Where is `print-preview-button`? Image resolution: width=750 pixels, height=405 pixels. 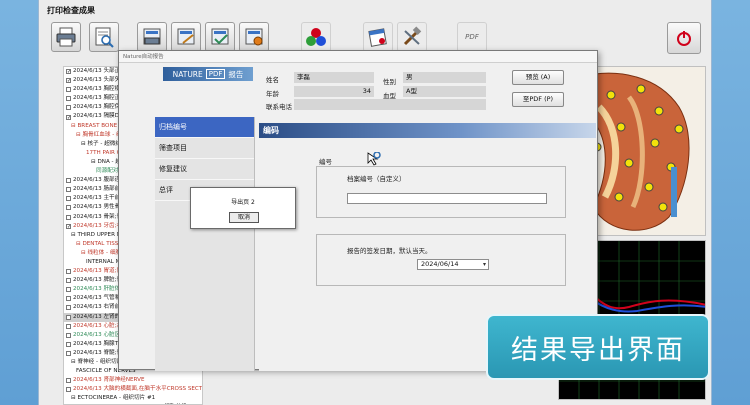
print-preview-button is located at coordinates (104, 37).